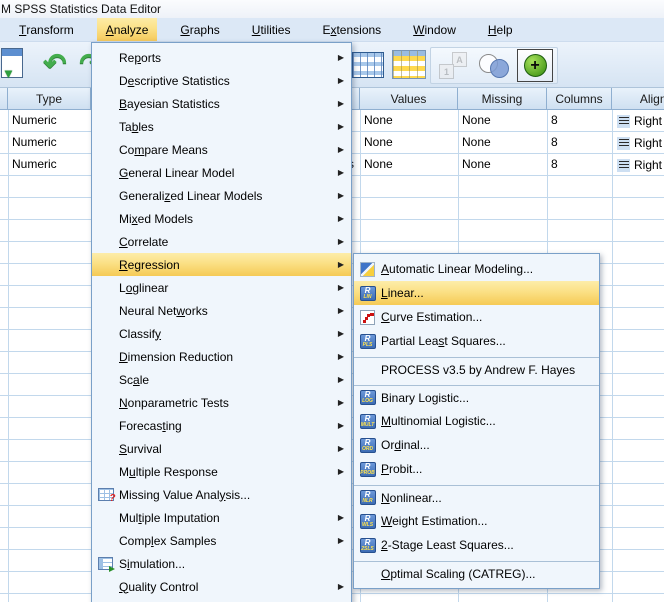 Image resolution: width=664 pixels, height=602 pixels. Describe the element at coordinates (492, 29) in the screenshot. I see `mnemonic-seg: H` at that location.